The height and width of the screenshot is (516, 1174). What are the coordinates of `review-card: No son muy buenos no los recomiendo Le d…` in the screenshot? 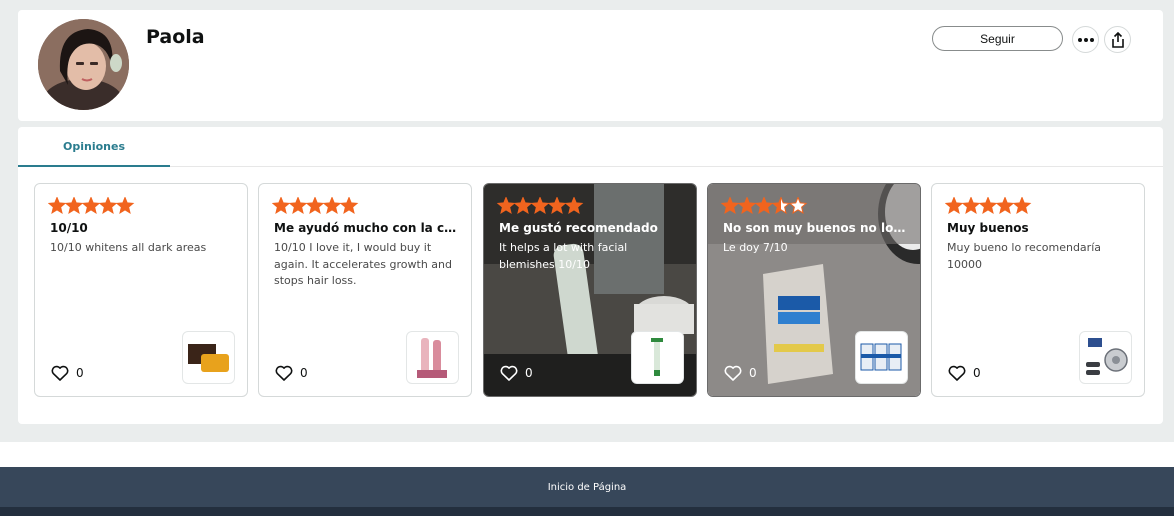 It's located at (814, 290).